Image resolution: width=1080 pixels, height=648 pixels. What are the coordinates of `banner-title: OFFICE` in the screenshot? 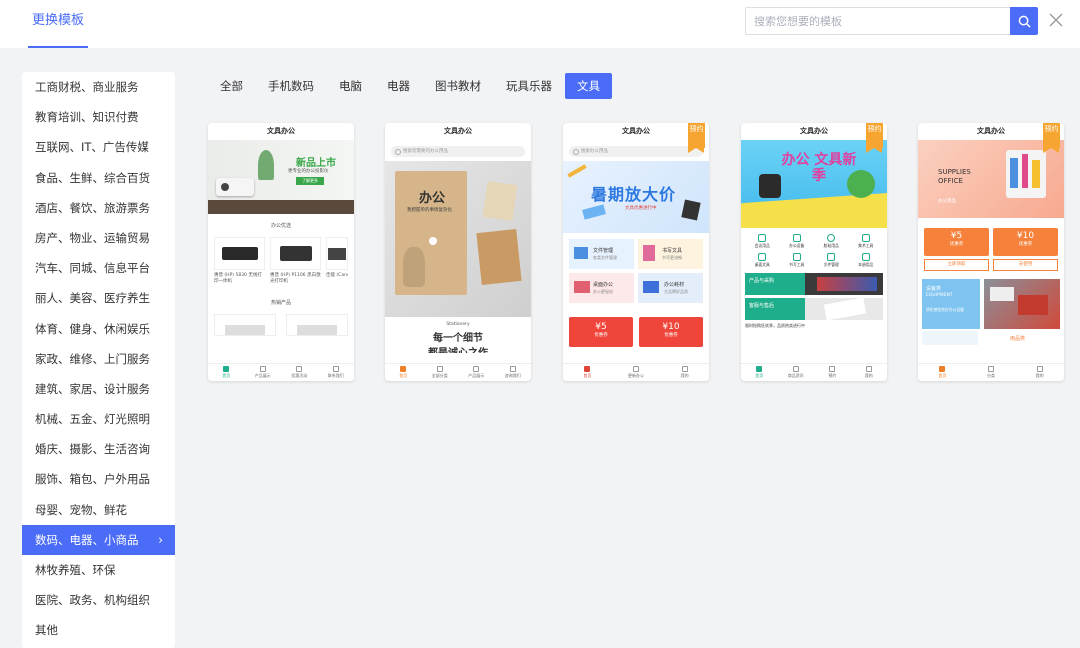 It's located at (950, 181).